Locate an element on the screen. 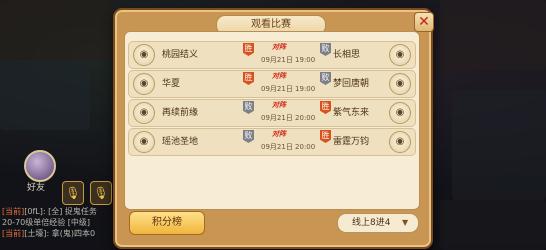 The height and width of the screenshot is (250, 546). chat-line: 20-70级单倍经验 [中级] is located at coordinates (46, 222).